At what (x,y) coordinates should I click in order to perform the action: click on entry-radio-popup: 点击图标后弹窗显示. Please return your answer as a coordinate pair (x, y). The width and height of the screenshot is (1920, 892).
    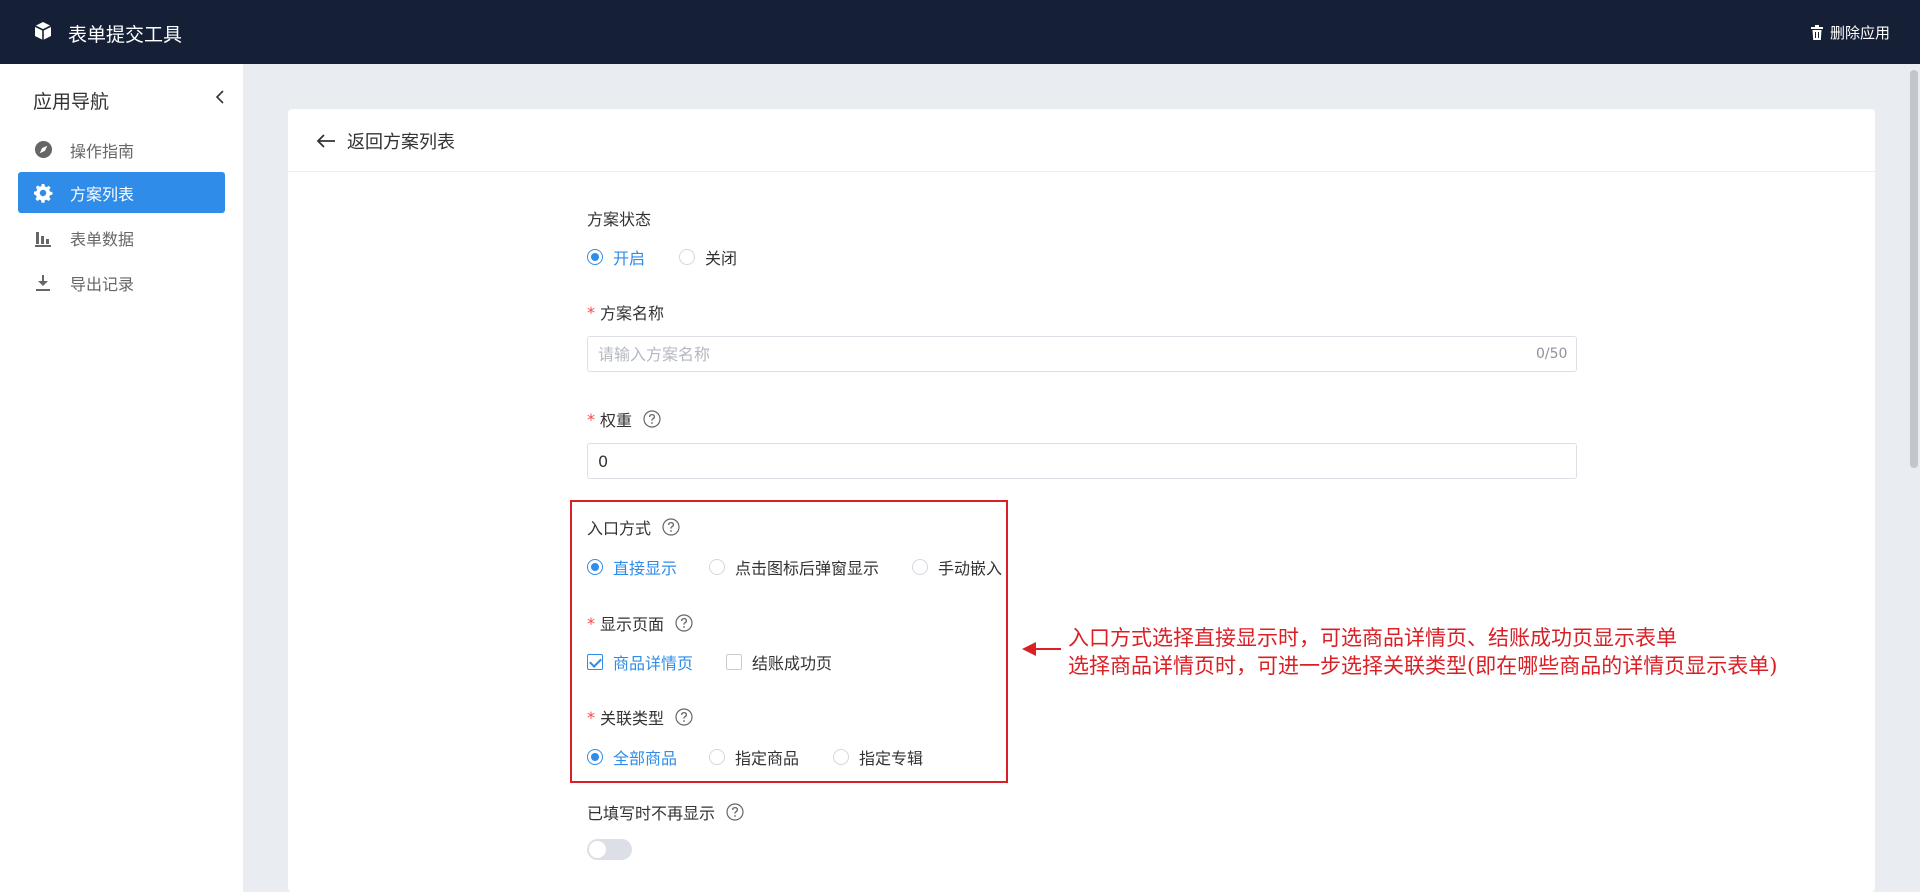
    Looking at the image, I should click on (794, 567).